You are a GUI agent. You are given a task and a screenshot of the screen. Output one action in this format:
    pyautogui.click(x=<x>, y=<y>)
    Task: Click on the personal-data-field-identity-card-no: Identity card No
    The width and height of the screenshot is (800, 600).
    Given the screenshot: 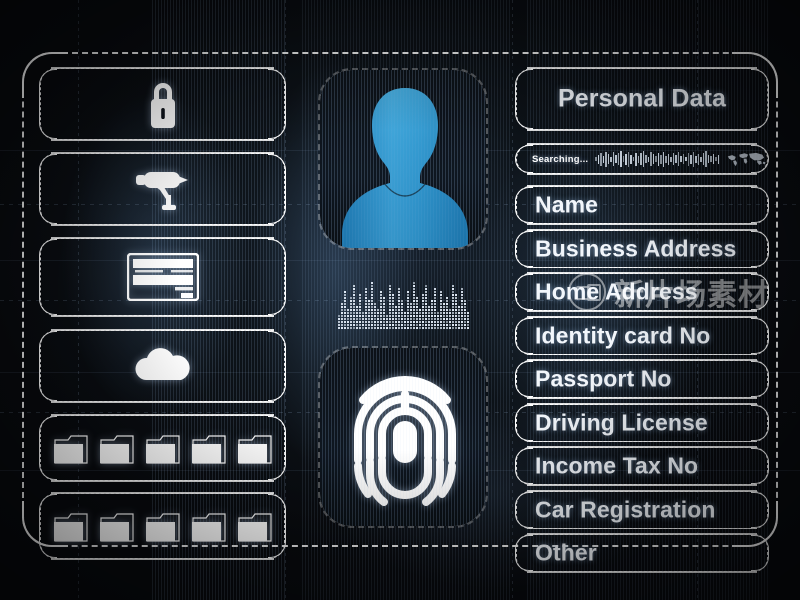 What is the action you would take?
    pyautogui.click(x=642, y=335)
    